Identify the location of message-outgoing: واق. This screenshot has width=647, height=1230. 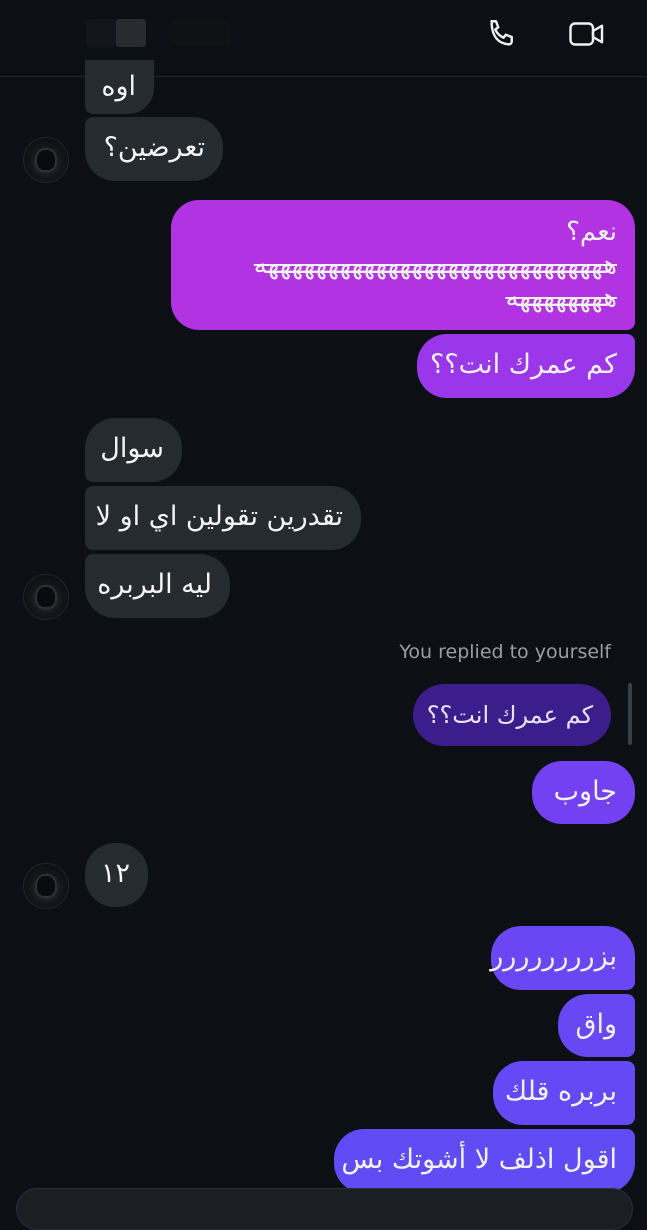
(596, 1025).